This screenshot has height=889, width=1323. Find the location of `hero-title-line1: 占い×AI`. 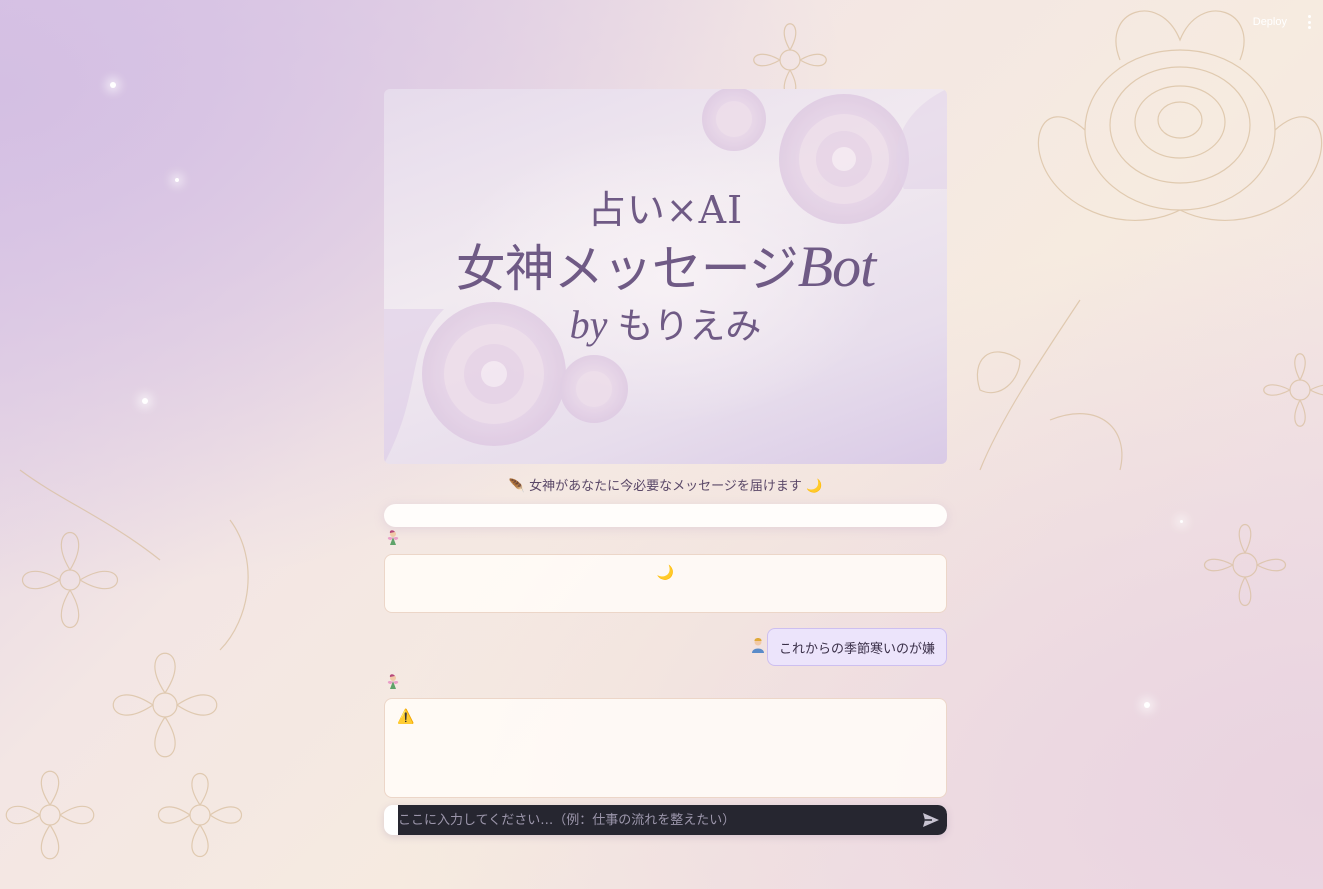

hero-title-line1: 占い×AI is located at coordinates (665, 210).